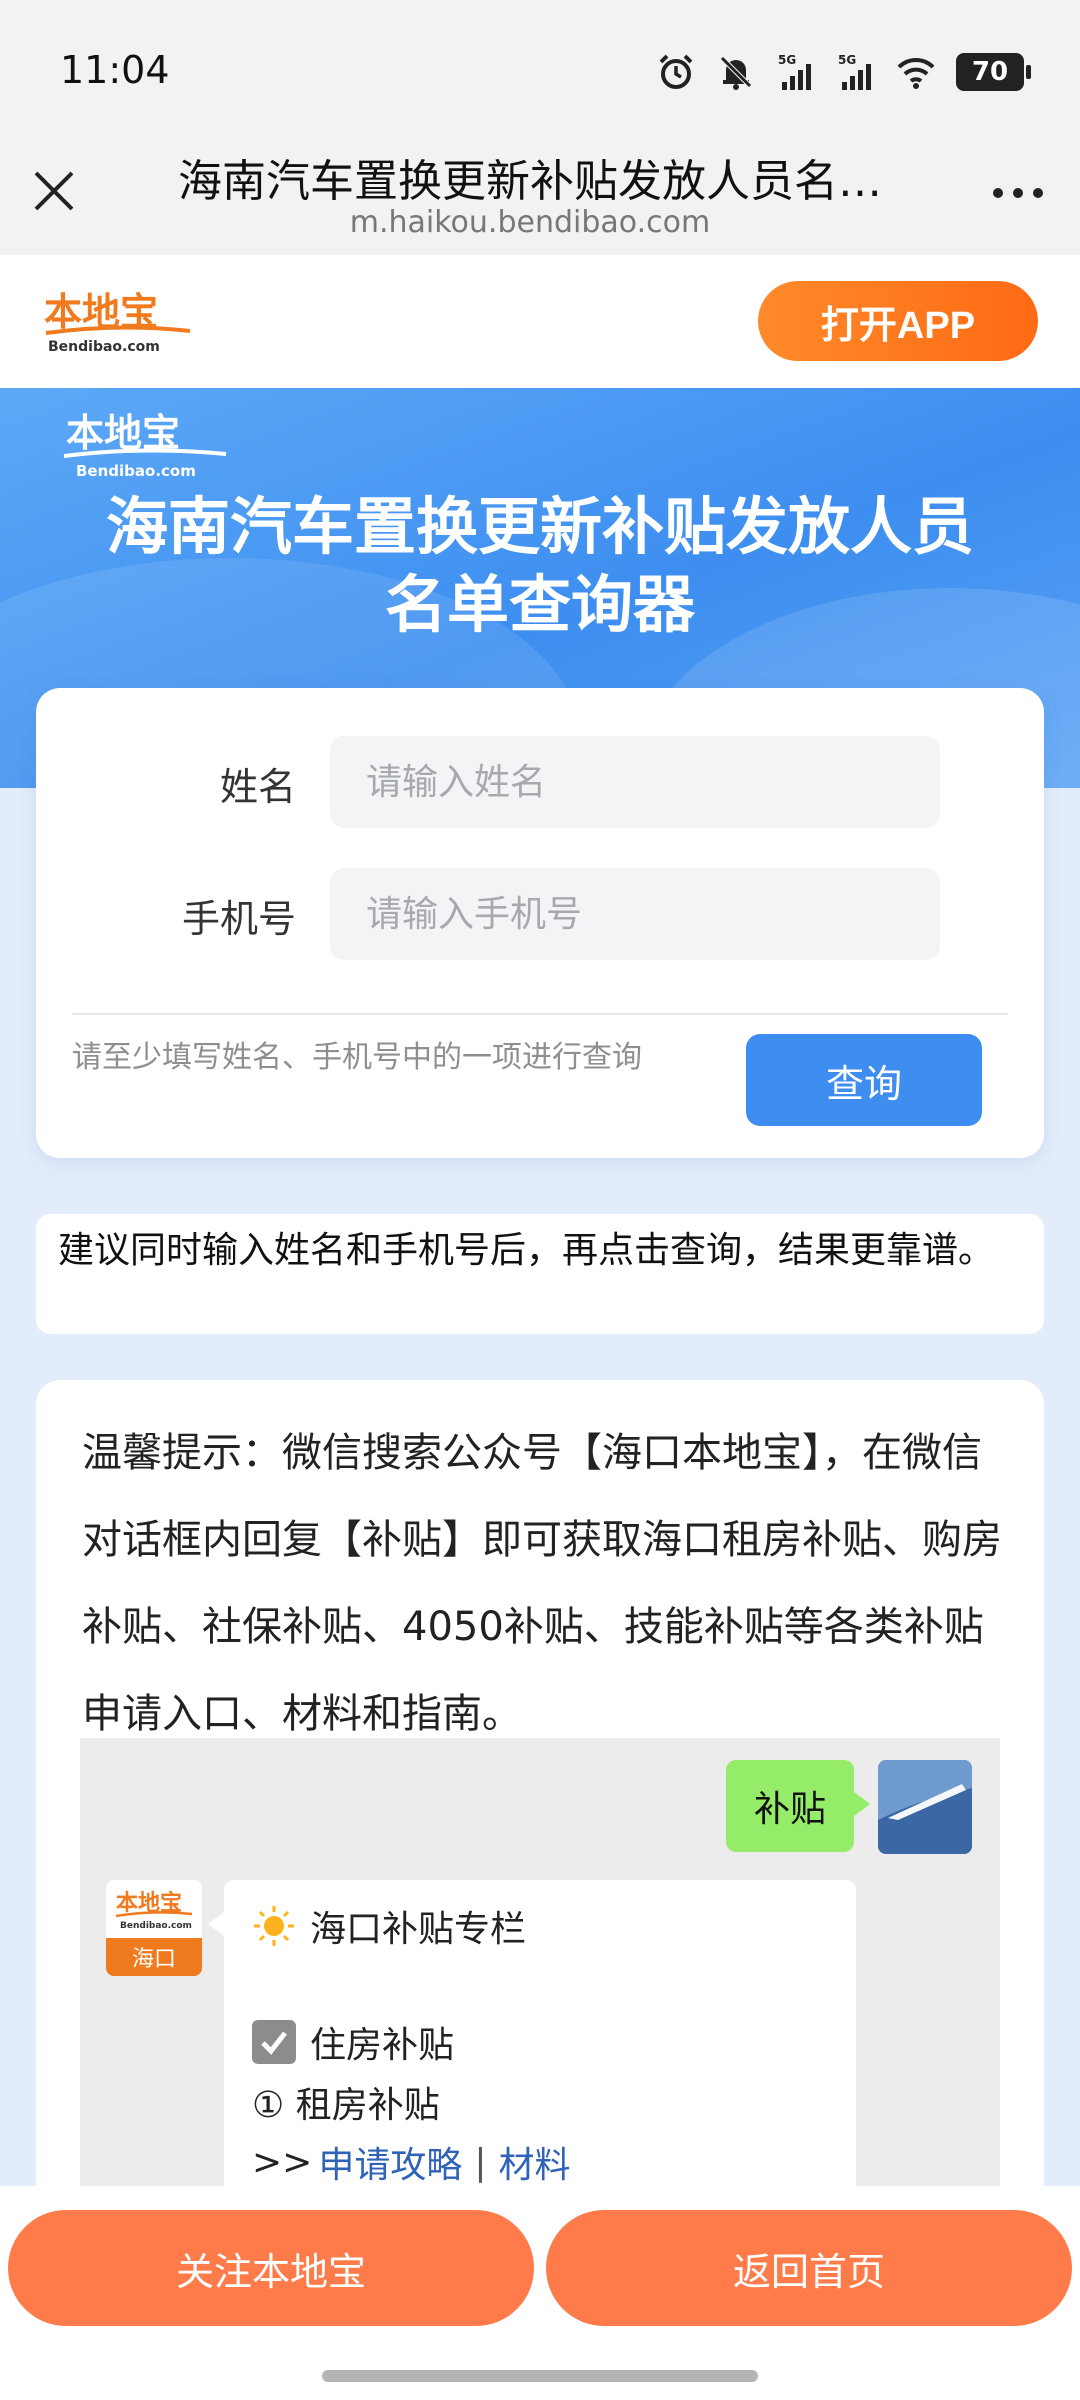 This screenshot has width=1080, height=2400. Describe the element at coordinates (540, 321) in the screenshot. I see `site-header: 本地宝 Bendibao.com 打开APP` at that location.